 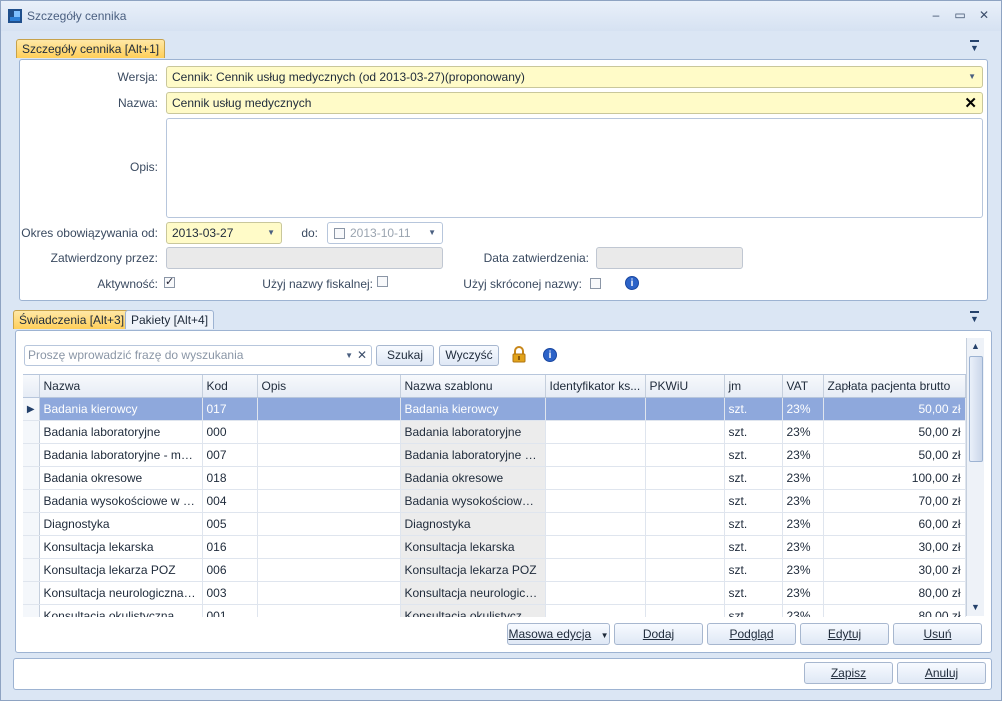 What do you see at coordinates (574, 168) in the screenshot?
I see `opis-textarea` at bounding box center [574, 168].